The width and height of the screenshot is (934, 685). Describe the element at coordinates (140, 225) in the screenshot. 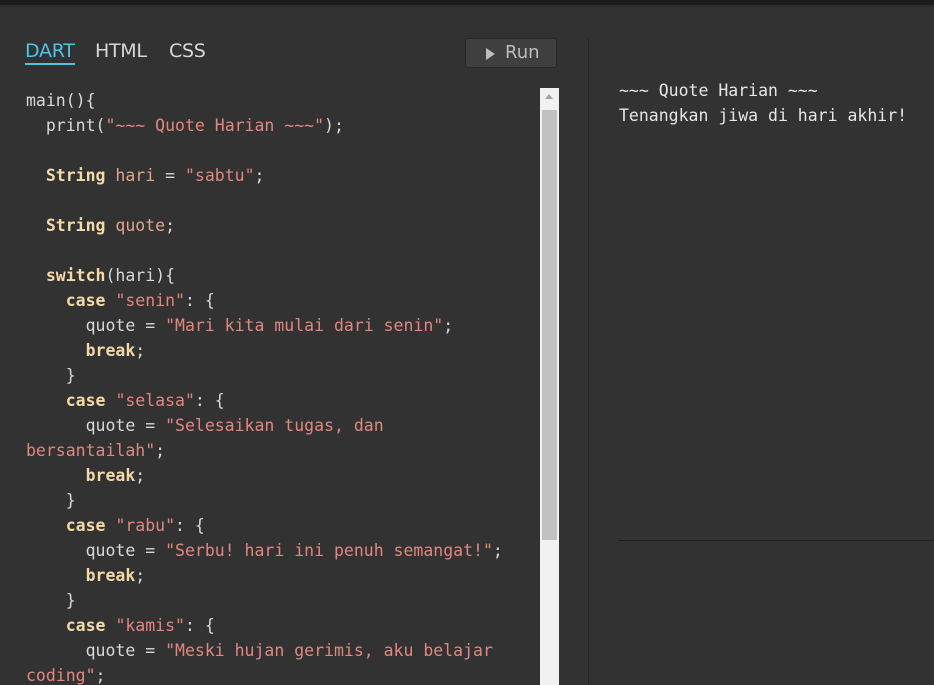

I see `code-variable: quote` at that location.